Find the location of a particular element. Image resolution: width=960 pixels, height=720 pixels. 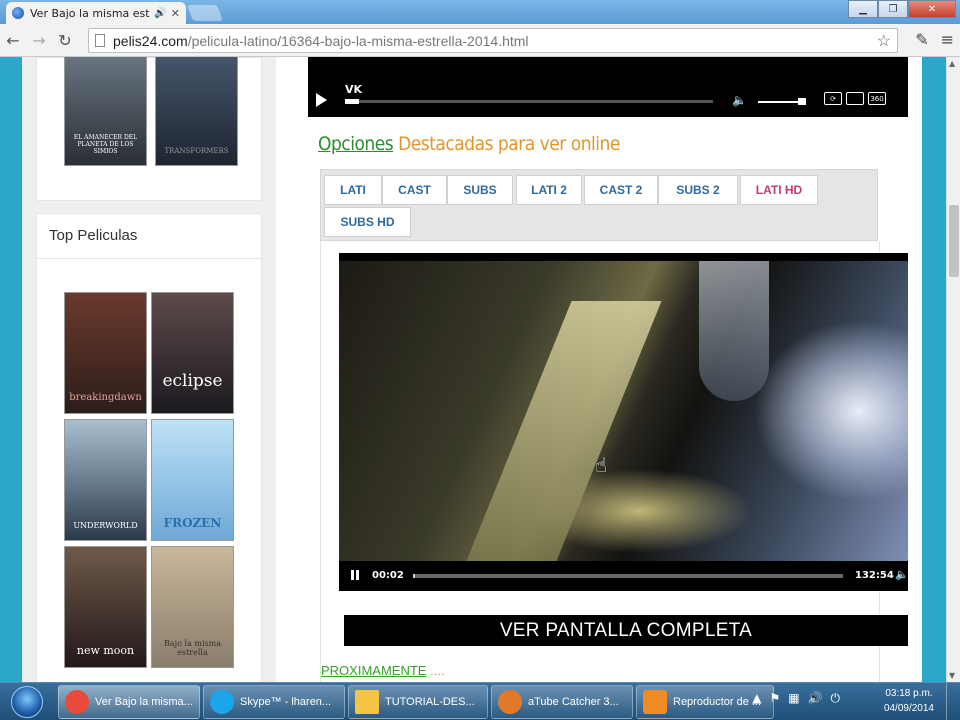

url-host: pelis24.com is located at coordinates (150, 40).